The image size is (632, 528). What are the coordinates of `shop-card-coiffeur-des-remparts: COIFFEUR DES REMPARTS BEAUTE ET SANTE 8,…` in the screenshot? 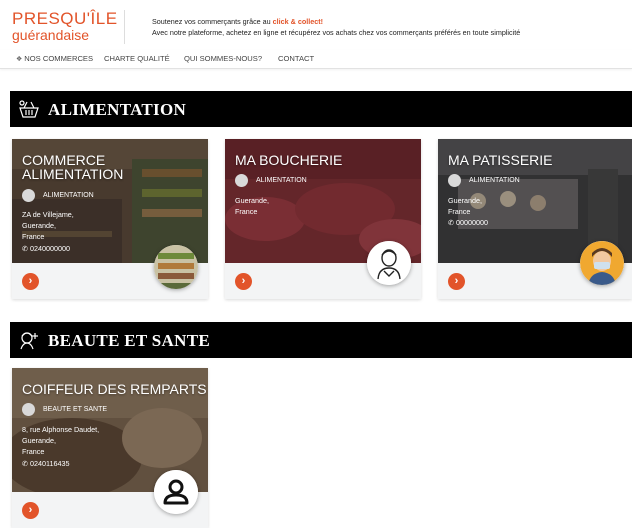 It's located at (110, 448).